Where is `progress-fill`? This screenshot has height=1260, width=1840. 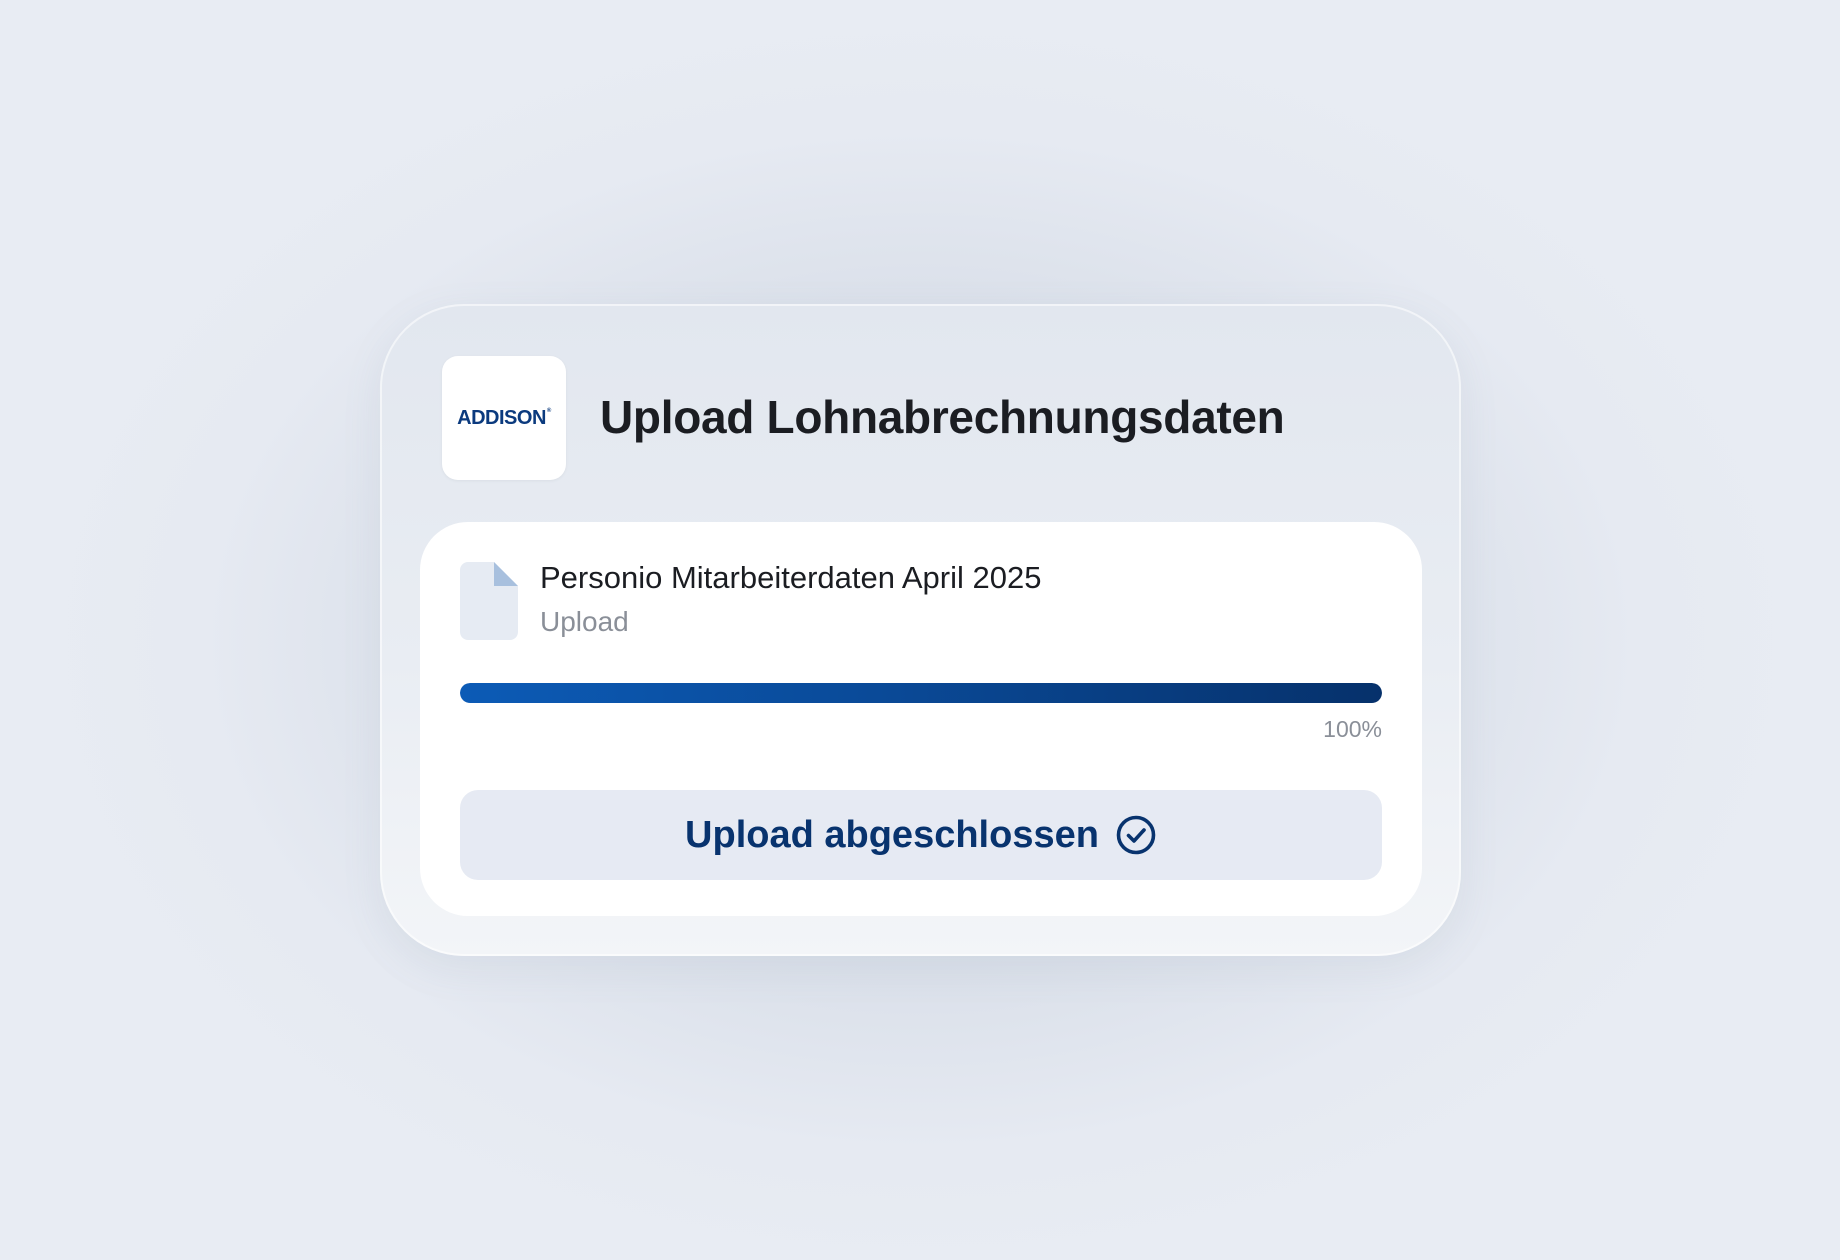
progress-fill is located at coordinates (921, 693).